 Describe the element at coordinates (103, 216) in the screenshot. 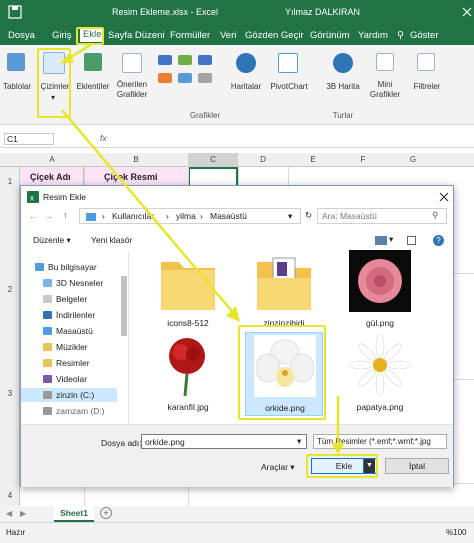

I see `breadcrumb-chevron-icon: ›` at that location.